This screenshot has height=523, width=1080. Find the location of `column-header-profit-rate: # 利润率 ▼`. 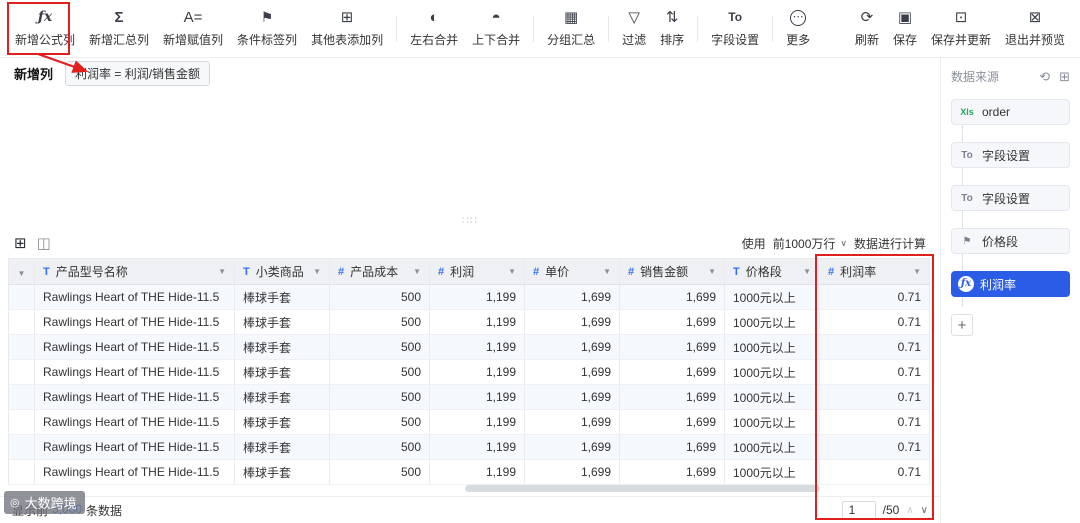

column-header-profit-rate: # 利润率 ▼ is located at coordinates (874, 271).